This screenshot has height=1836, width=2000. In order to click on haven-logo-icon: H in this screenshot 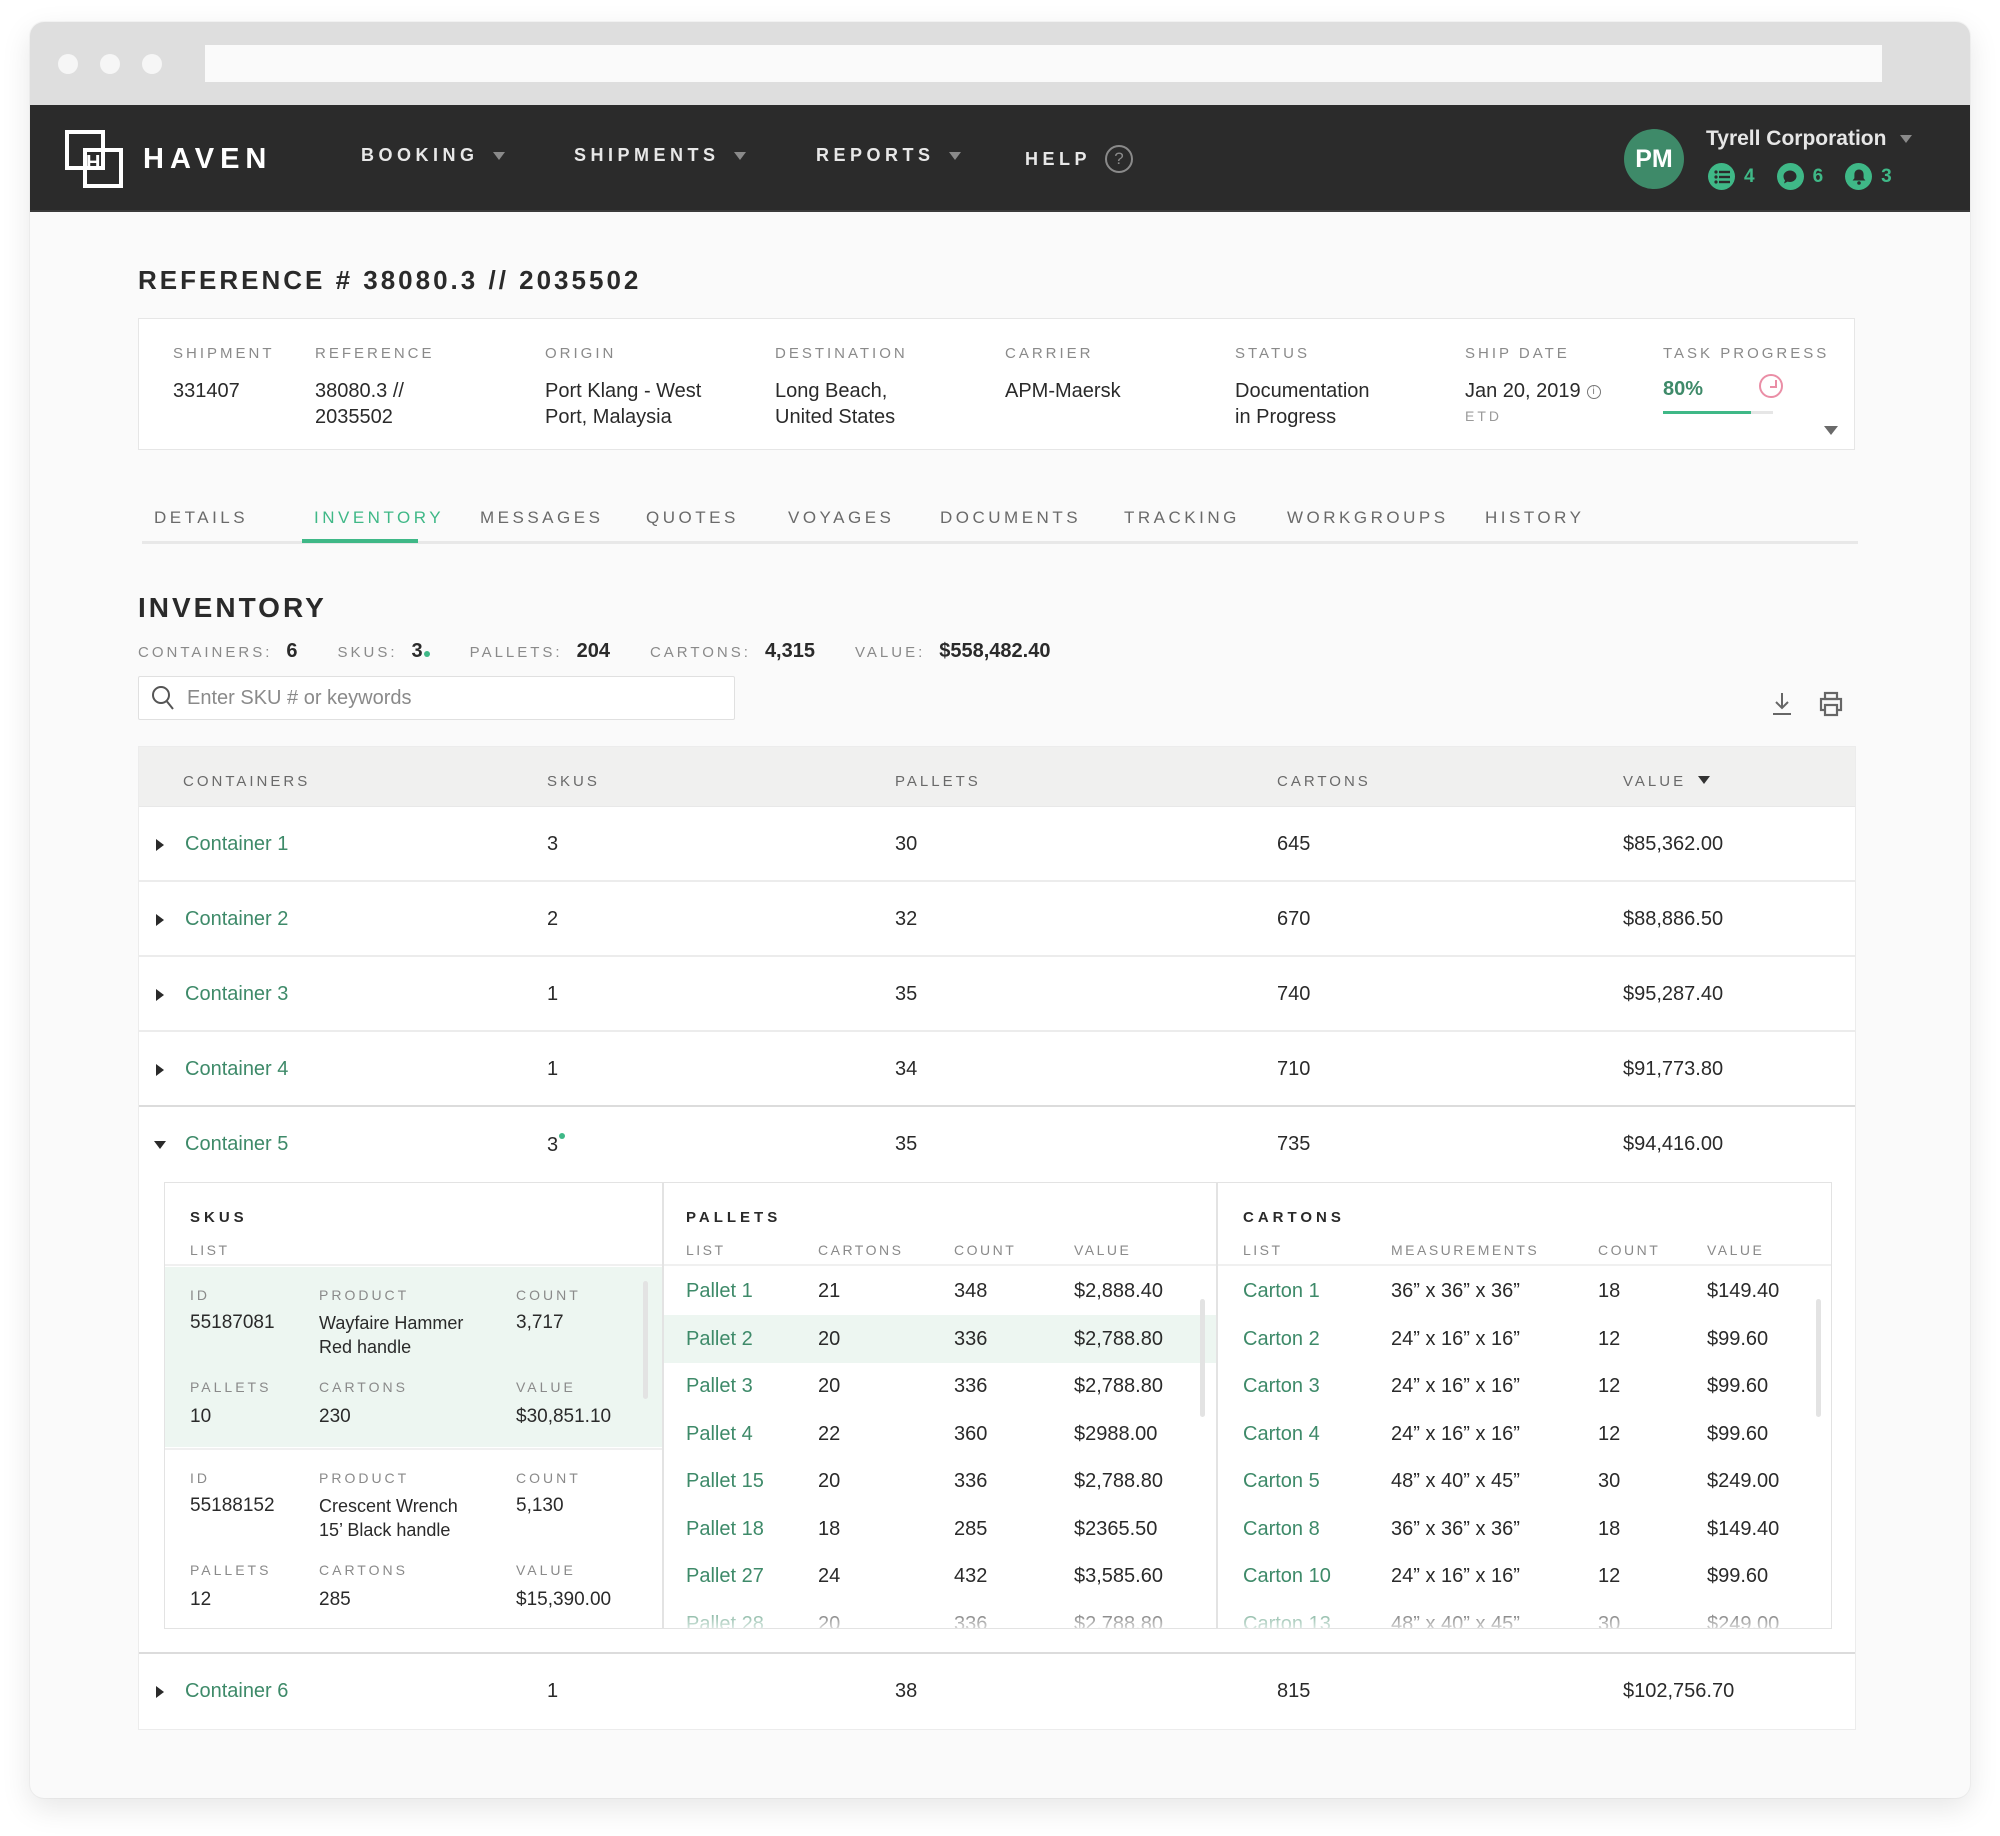, I will do `click(94, 159)`.